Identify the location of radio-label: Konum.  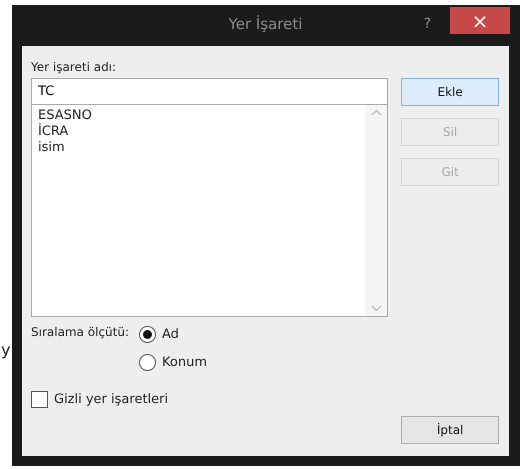
(184, 362).